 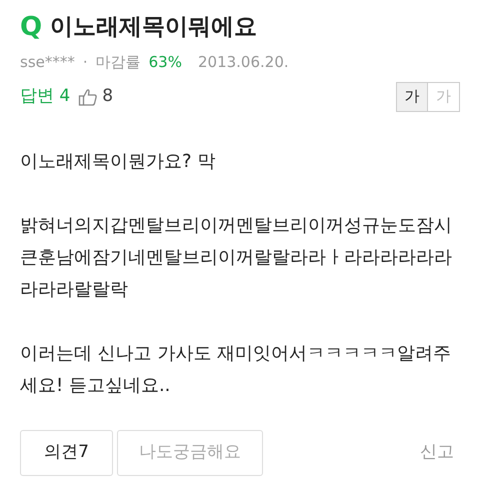 I want to click on close-rate-label: 마감률, so click(x=118, y=62).